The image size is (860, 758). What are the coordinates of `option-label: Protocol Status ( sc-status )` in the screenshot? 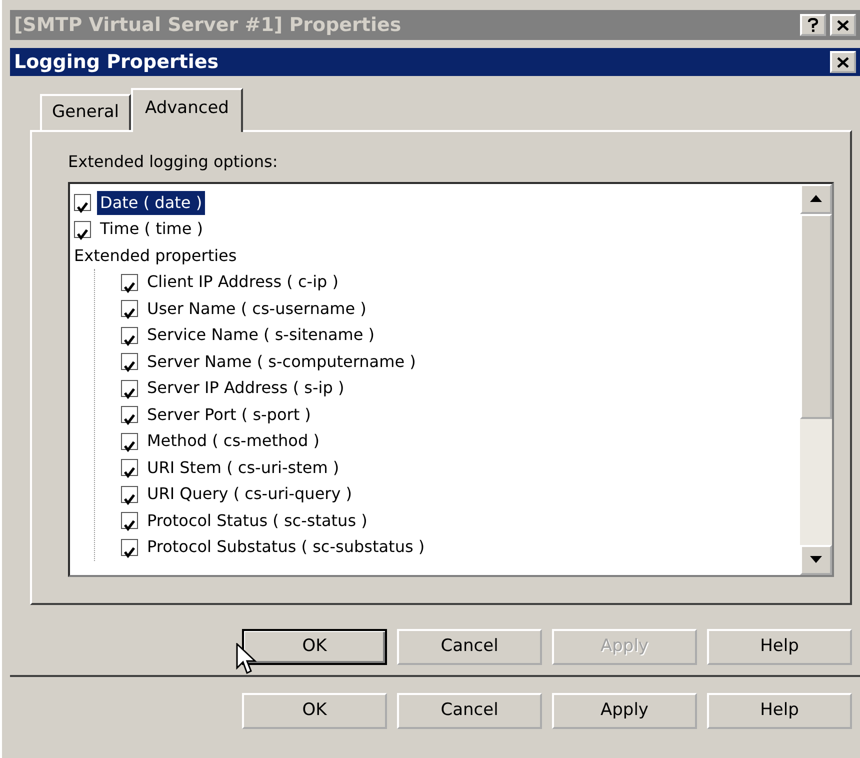 It's located at (257, 520).